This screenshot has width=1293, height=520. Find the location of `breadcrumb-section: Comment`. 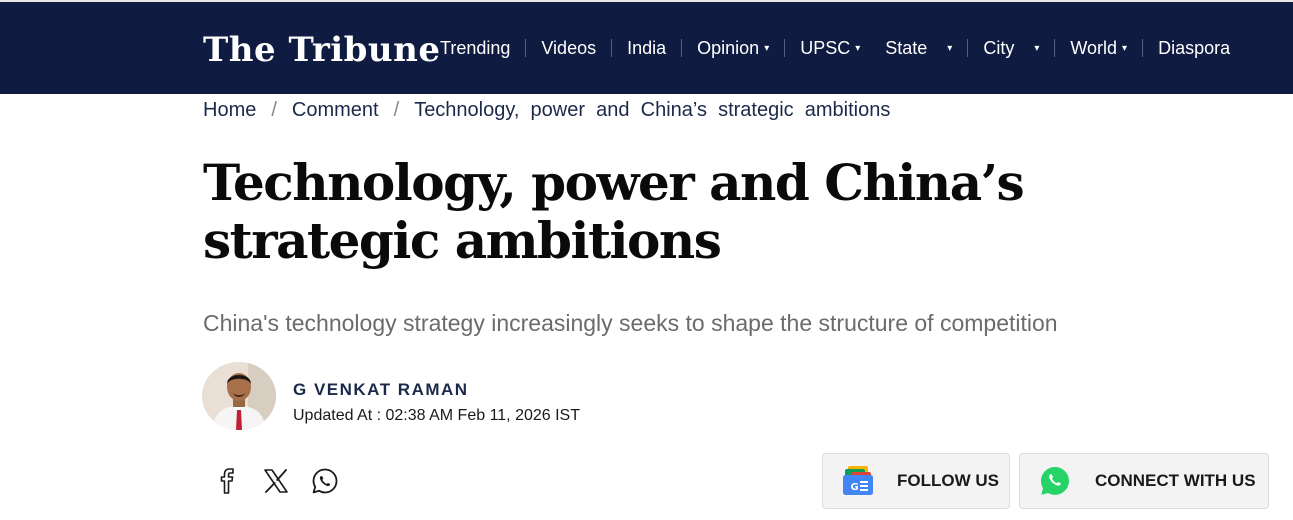

breadcrumb-section: Comment is located at coordinates (335, 110).